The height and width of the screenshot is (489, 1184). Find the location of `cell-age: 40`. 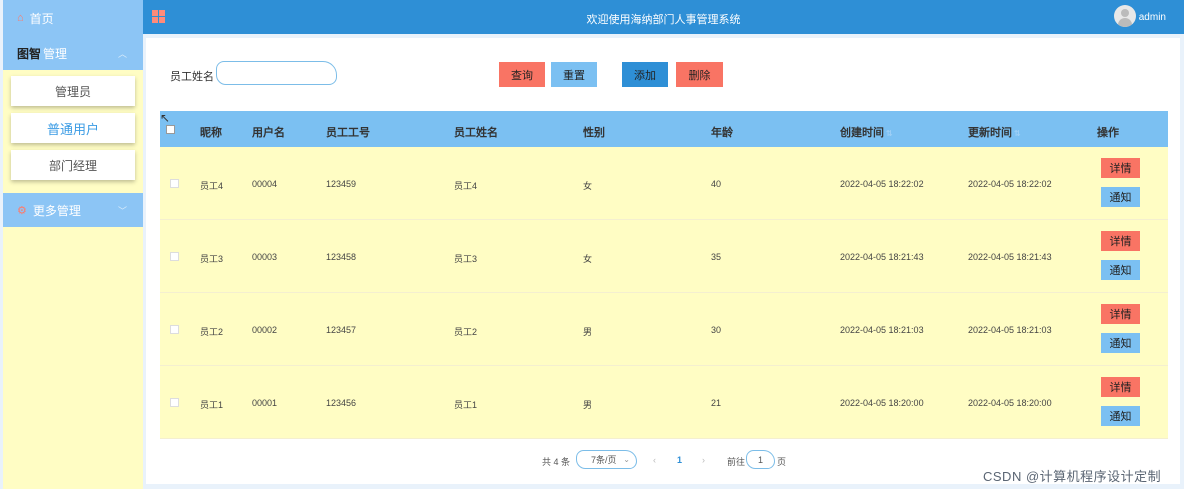

cell-age: 40 is located at coordinates (716, 184).